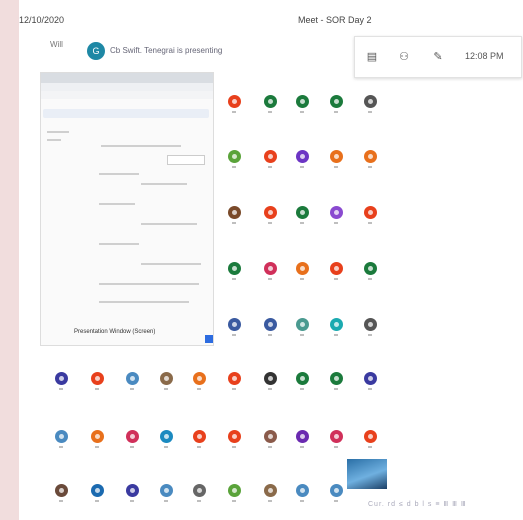  Describe the element at coordinates (367, 474) in the screenshot. I see `self-view-thumbnail` at that location.